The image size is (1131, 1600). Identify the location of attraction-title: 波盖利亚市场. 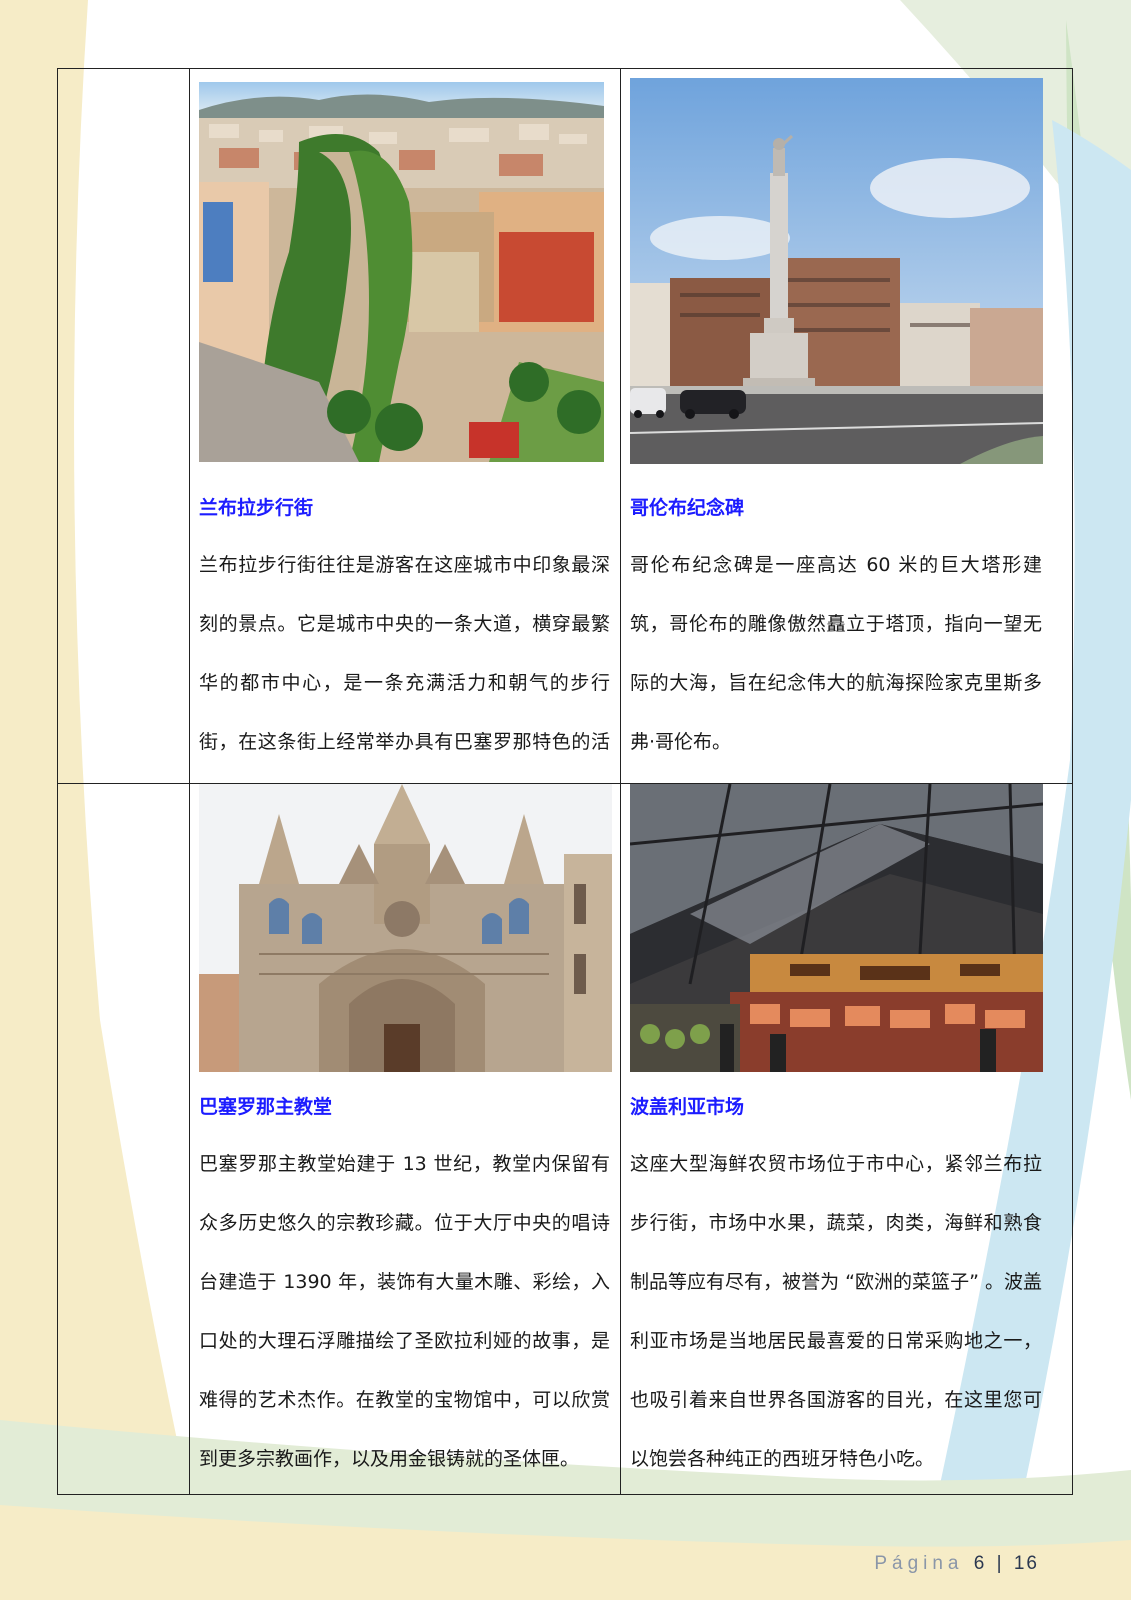
(687, 1107).